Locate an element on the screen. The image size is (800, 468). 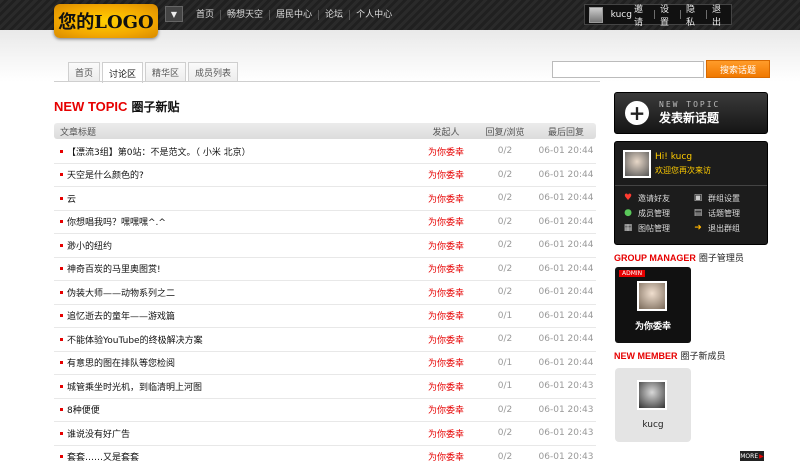
topic-title-link: 天空是什么颜色的? is located at coordinates (105, 174).